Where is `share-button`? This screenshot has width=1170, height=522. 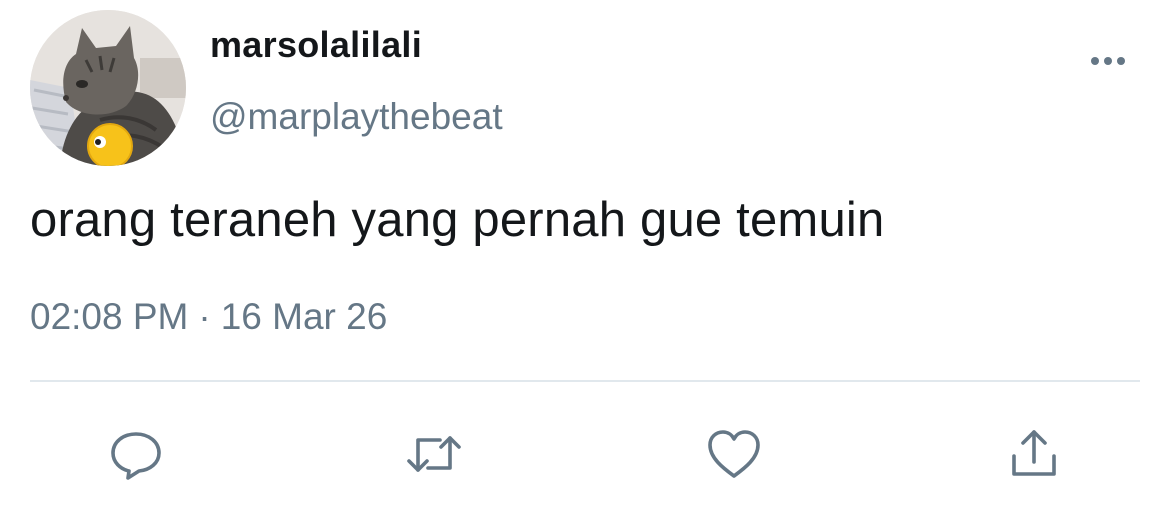 share-button is located at coordinates (1034, 454).